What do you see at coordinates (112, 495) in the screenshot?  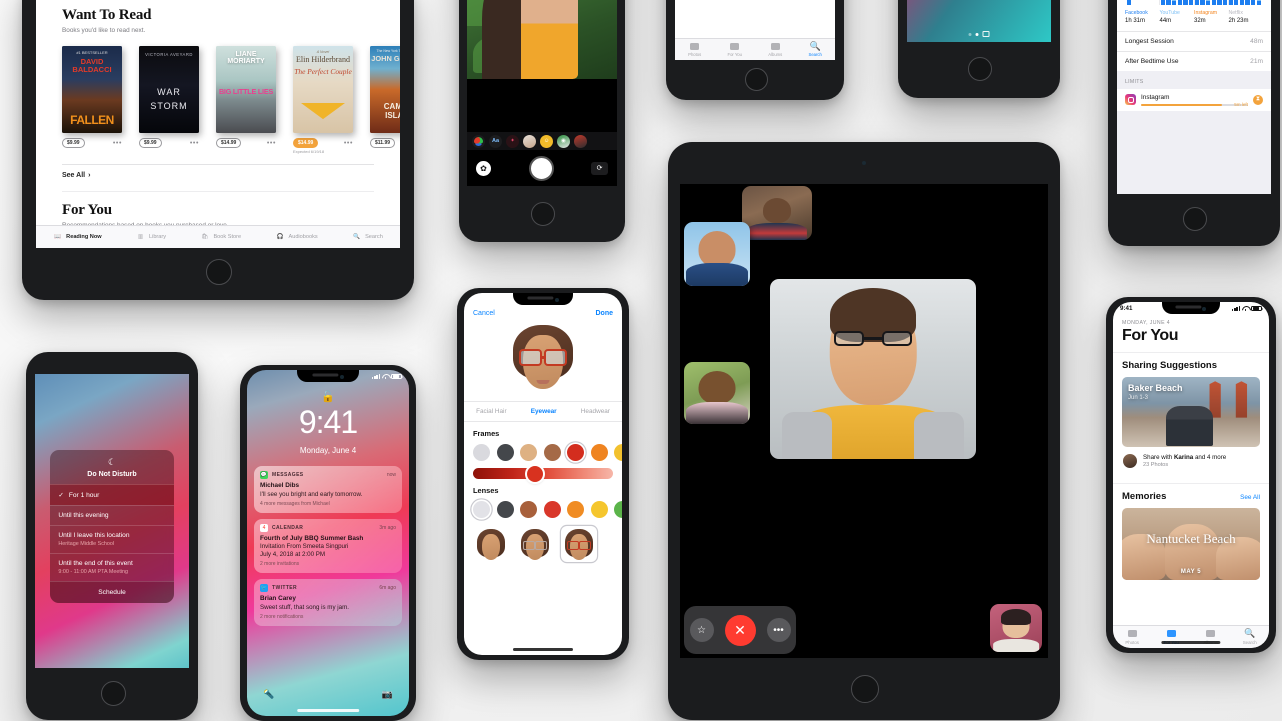 I see `dnd-option-for-1-hour: ✓ For 1 hour` at bounding box center [112, 495].